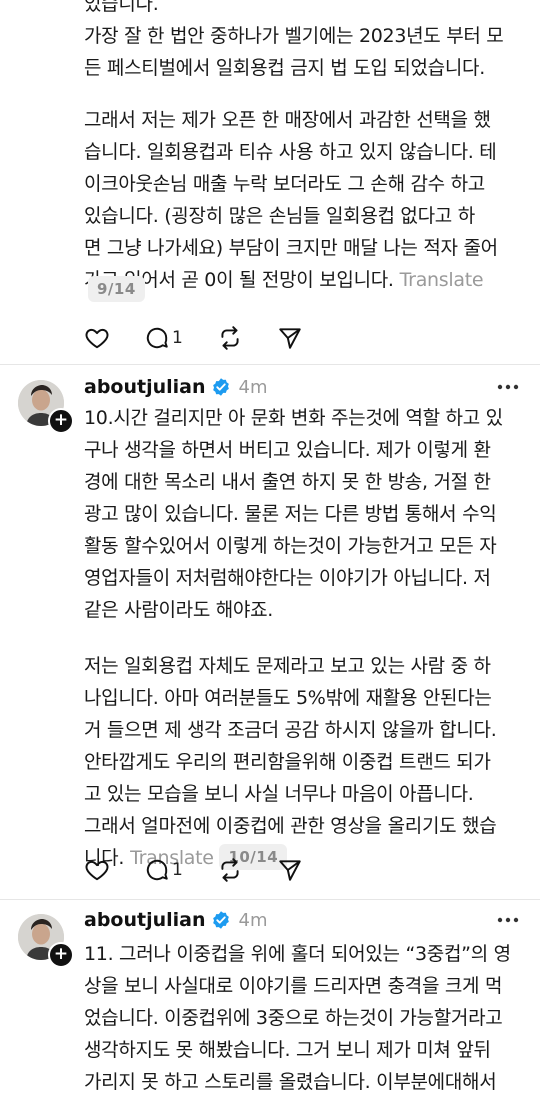 The height and width of the screenshot is (1098, 540). What do you see at coordinates (179, 610) in the screenshot?
I see `post-line: 같은 사람이라도 해야죠.` at bounding box center [179, 610].